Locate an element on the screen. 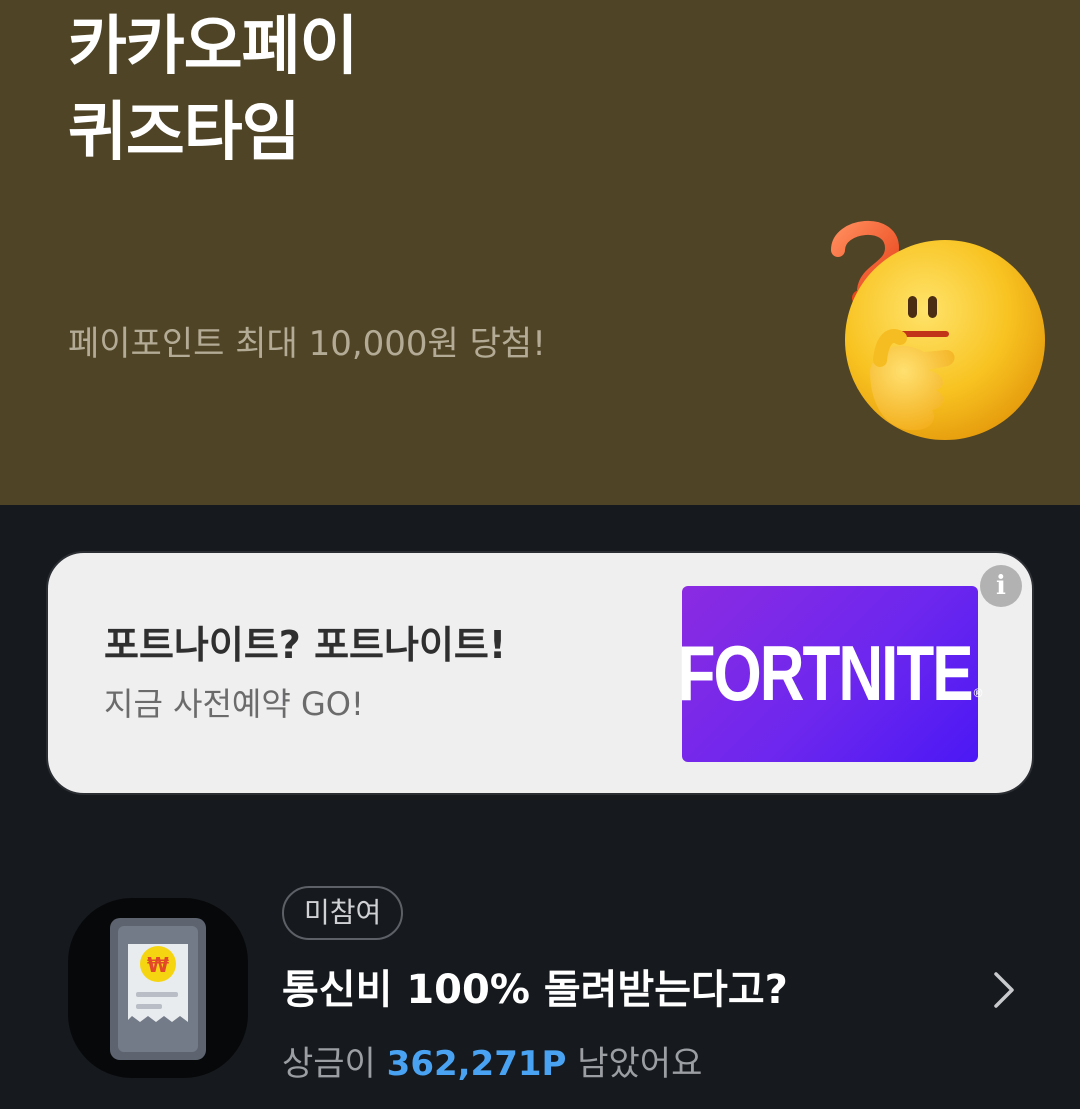  ad-image-text: FORTNITE is located at coordinates (825, 674).